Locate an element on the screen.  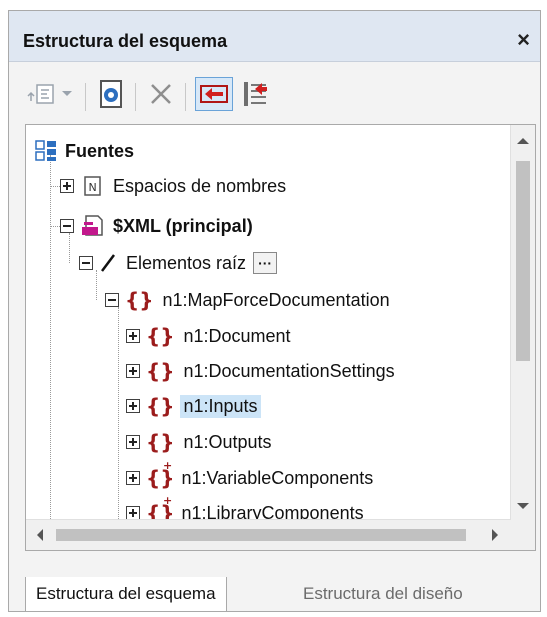
tab-schema-structure: Estructura del esquema is located at coordinates (126, 594).